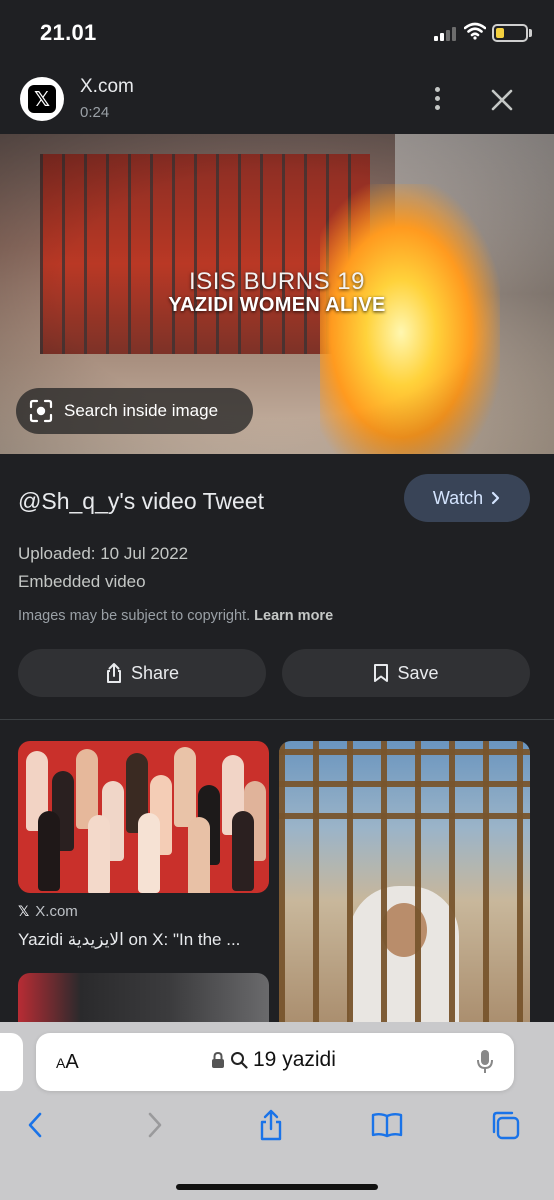  I want to click on save-button-label: Save, so click(418, 672).